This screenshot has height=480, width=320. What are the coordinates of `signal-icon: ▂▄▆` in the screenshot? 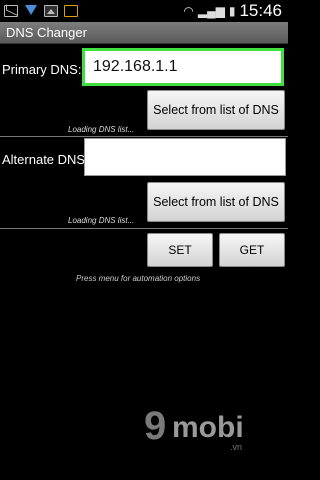 It's located at (211, 11).